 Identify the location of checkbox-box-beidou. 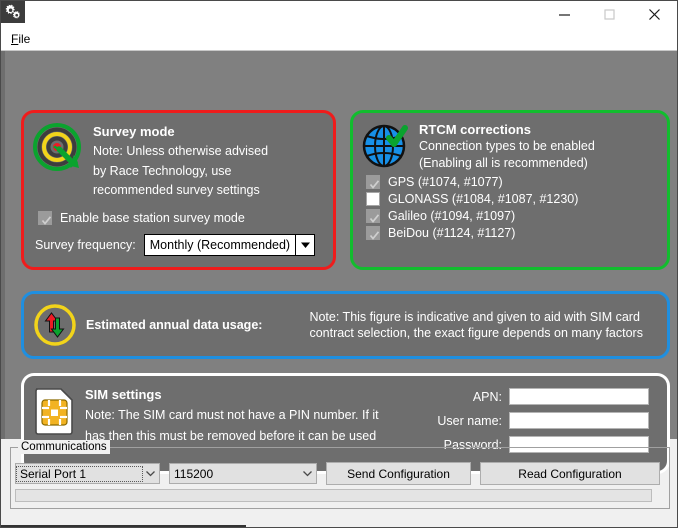
(373, 233).